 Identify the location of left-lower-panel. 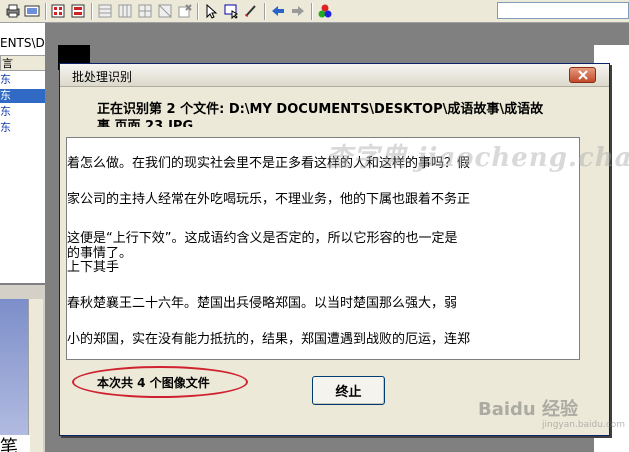
(22, 367).